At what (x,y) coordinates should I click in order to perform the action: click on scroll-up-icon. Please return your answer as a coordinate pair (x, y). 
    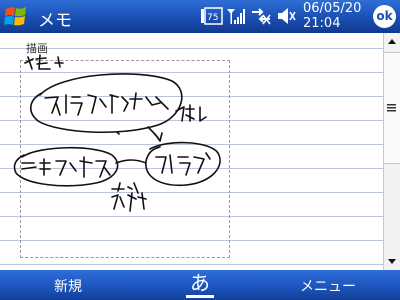
    Looking at the image, I should click on (392, 42).